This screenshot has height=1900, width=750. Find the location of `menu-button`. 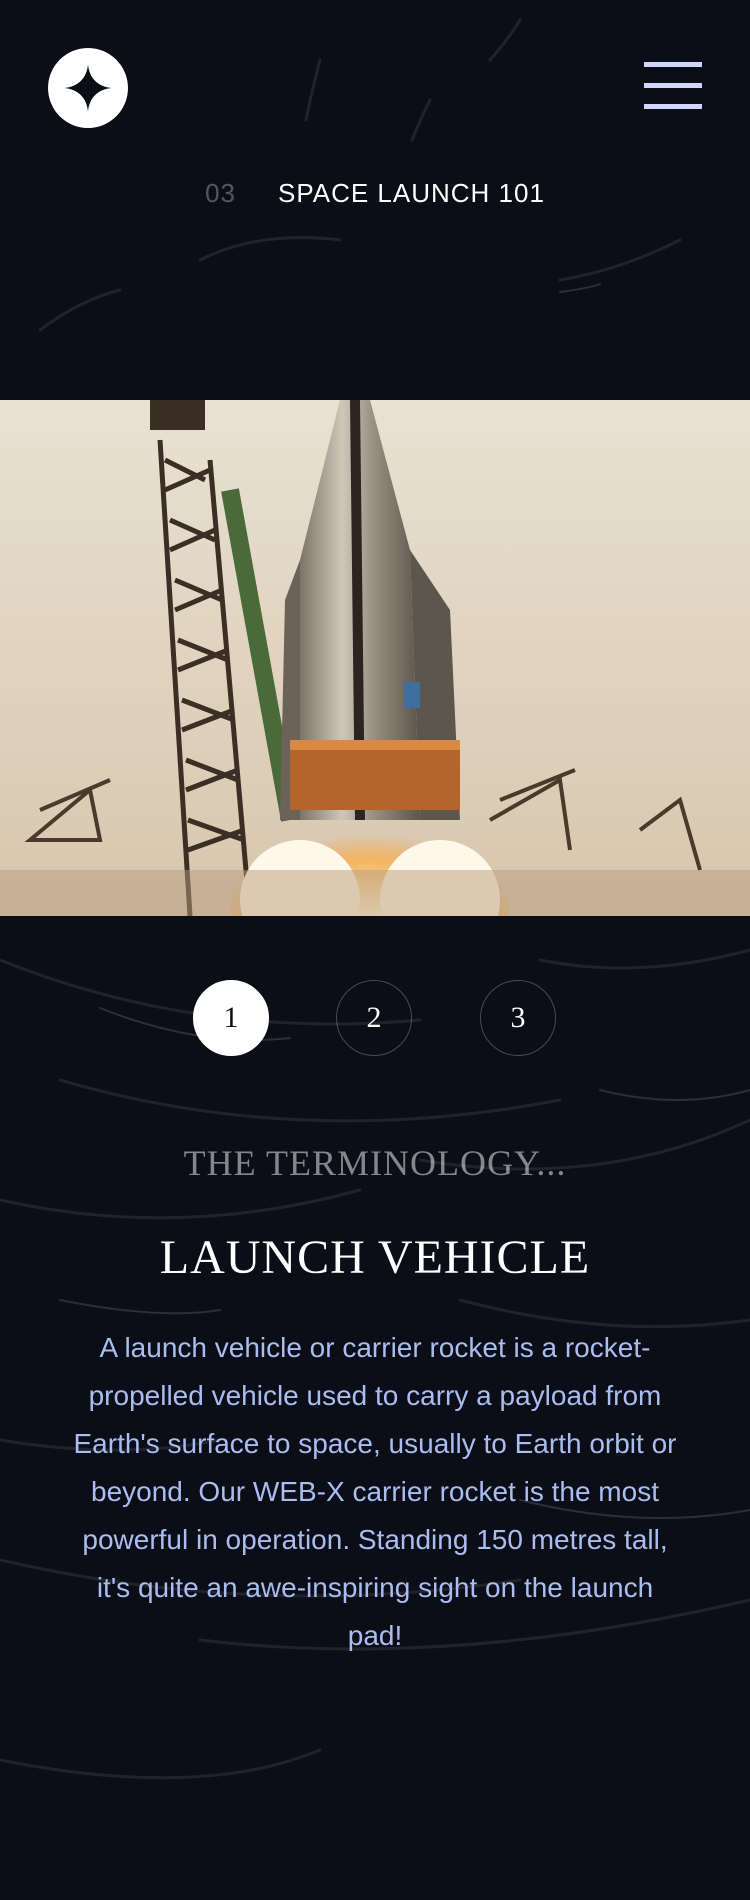

menu-button is located at coordinates (673, 87).